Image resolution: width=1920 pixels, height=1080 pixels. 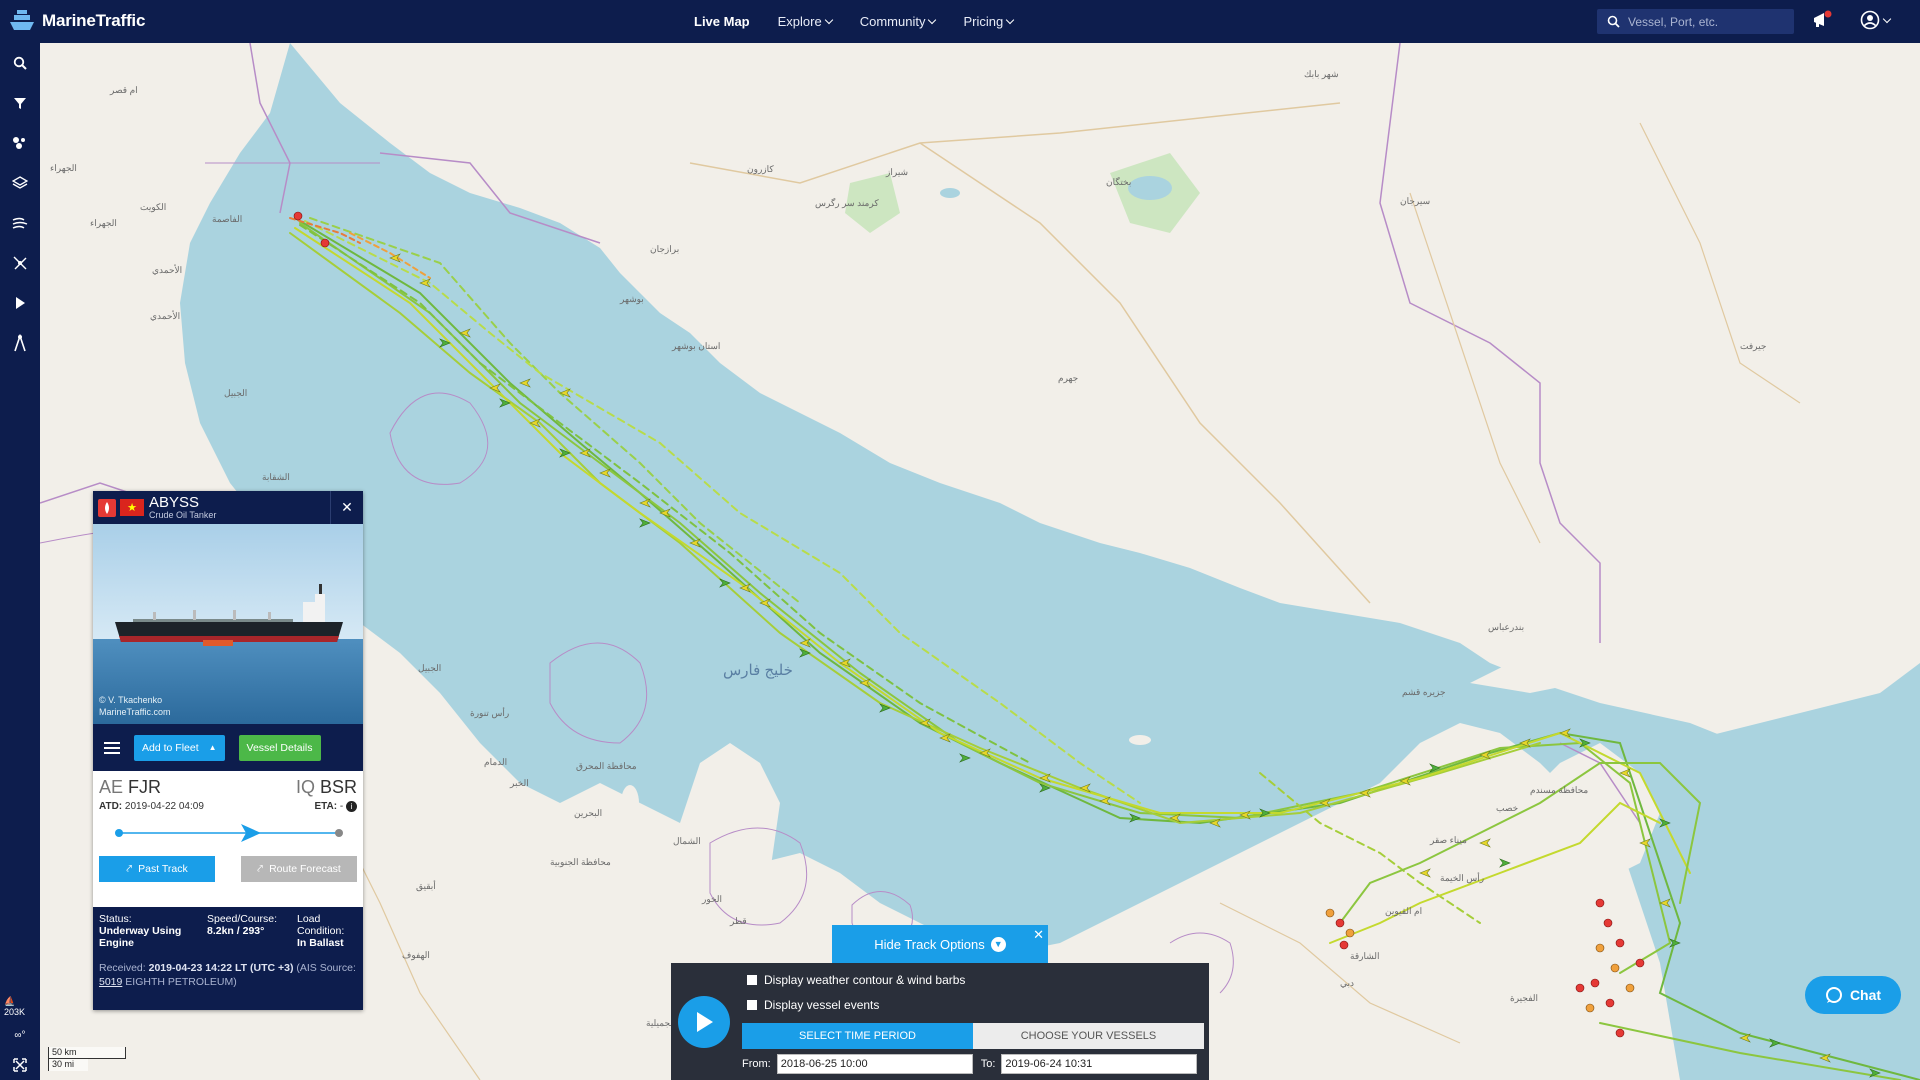 What do you see at coordinates (130, 787) in the screenshot?
I see `departure-port: AE FJR` at bounding box center [130, 787].